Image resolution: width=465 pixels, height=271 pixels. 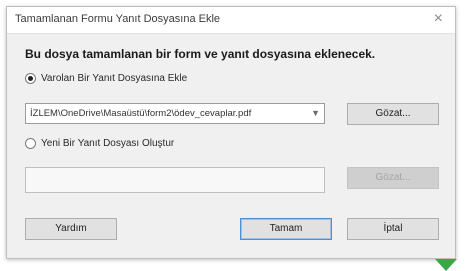 What do you see at coordinates (315, 113) in the screenshot?
I see `chevron-down-icon: ▼` at bounding box center [315, 113].